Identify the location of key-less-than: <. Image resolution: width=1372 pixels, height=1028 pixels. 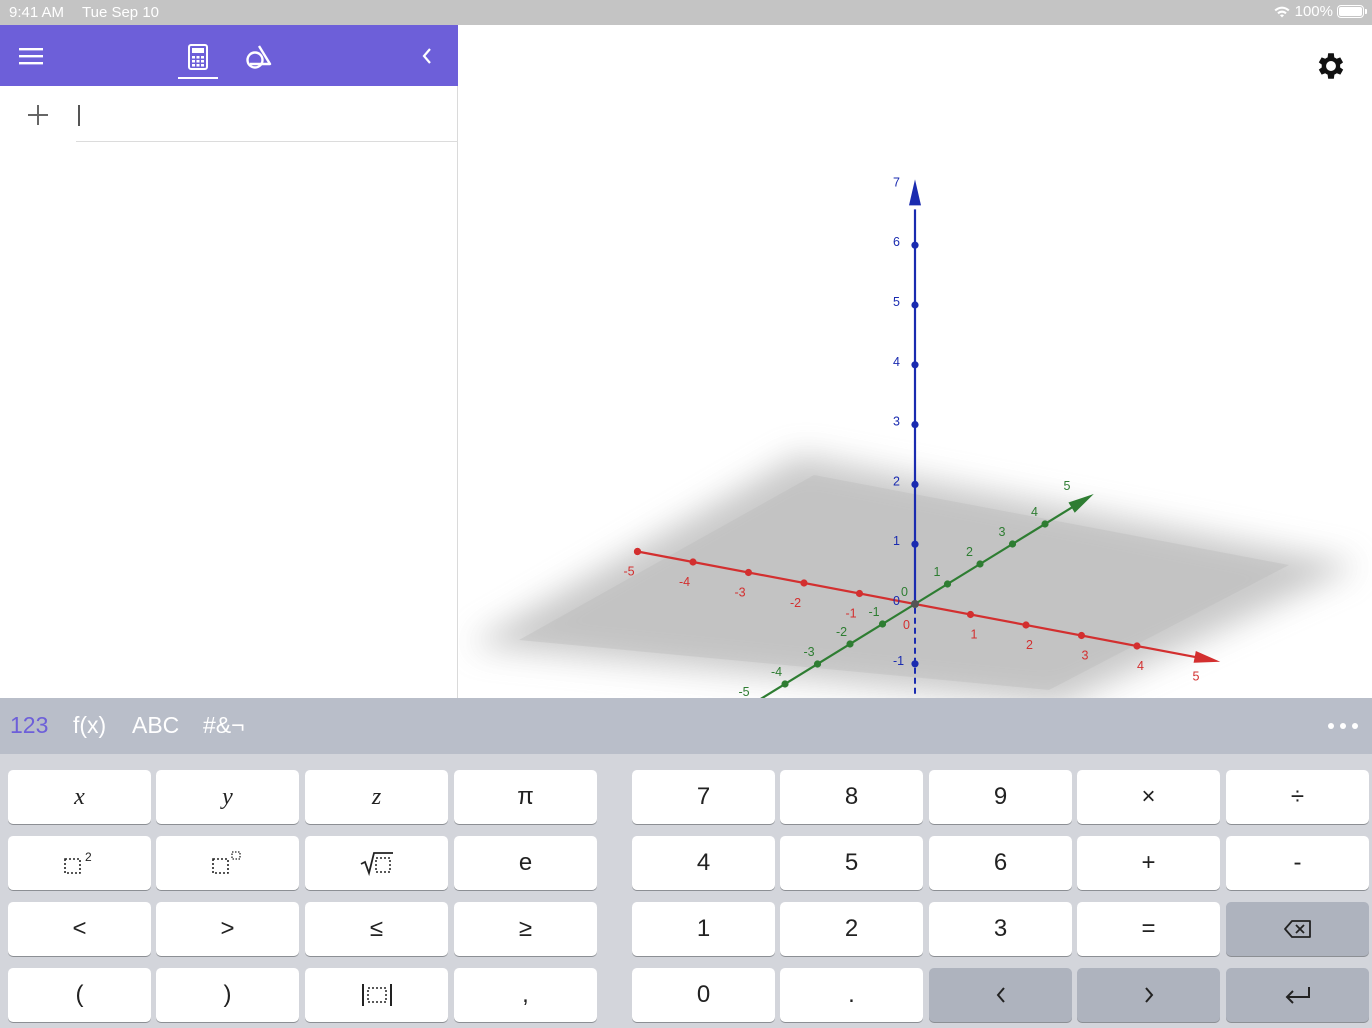
(79, 929).